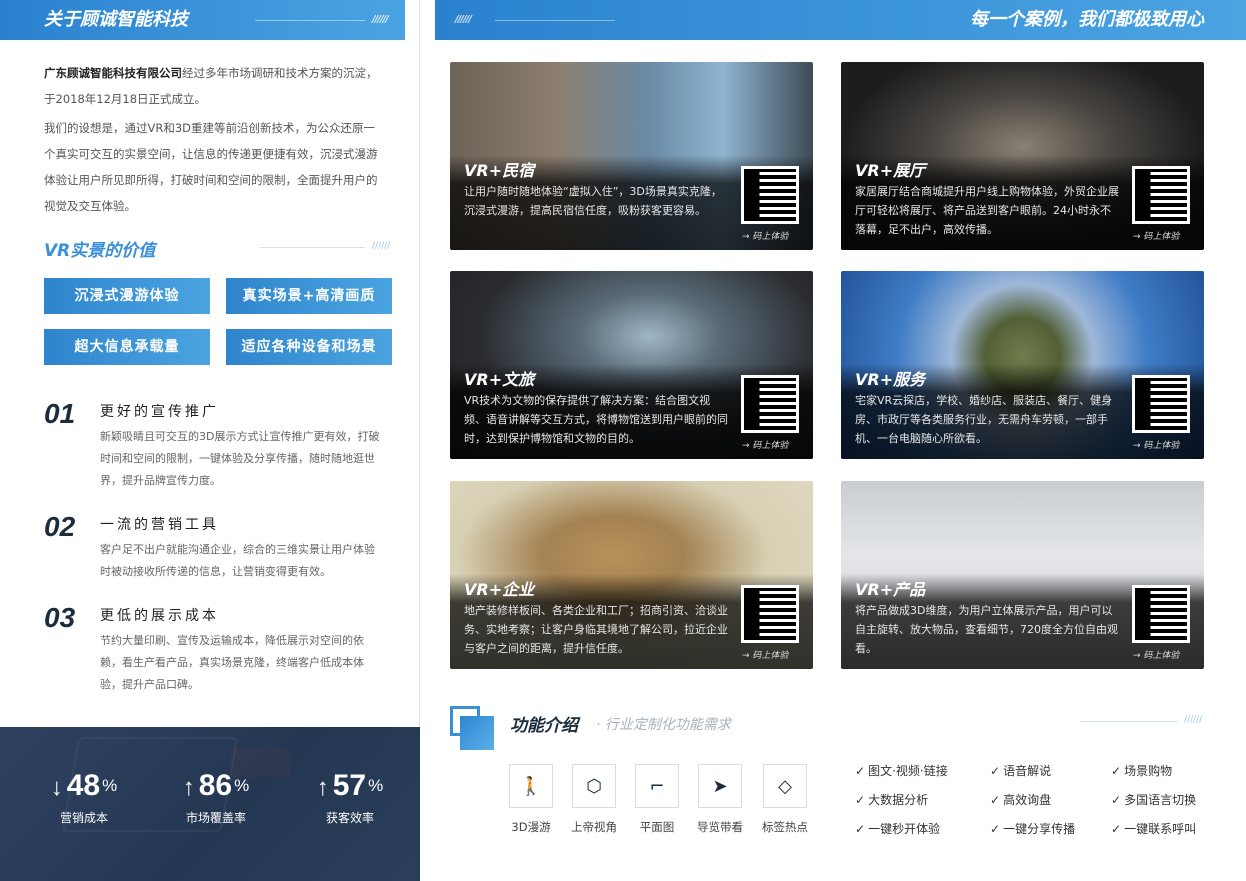  Describe the element at coordinates (1021, 800) in the screenshot. I see `feature-check-item: ✓ 高效询盘` at that location.